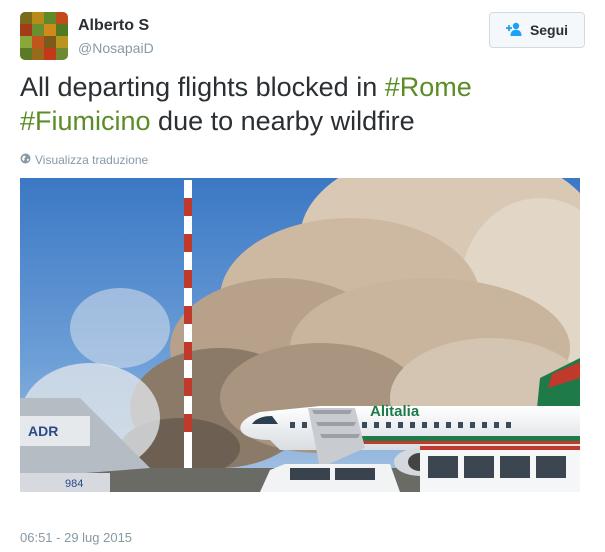  I want to click on translate-link: Visualizza traduzione, so click(84, 160).